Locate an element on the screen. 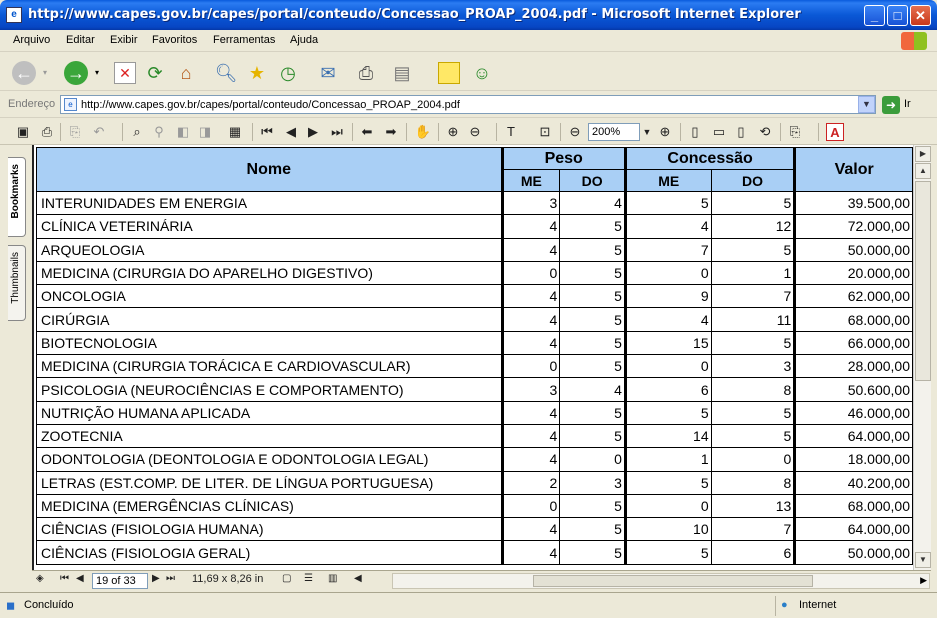  prev-location-icon: ⬅ is located at coordinates (367, 132).